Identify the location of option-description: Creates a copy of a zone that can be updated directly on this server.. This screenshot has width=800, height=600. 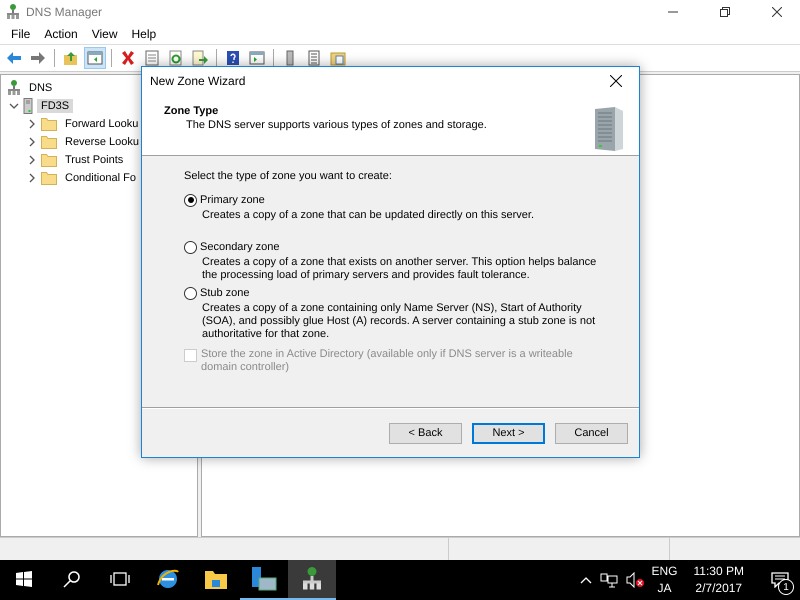
(368, 215).